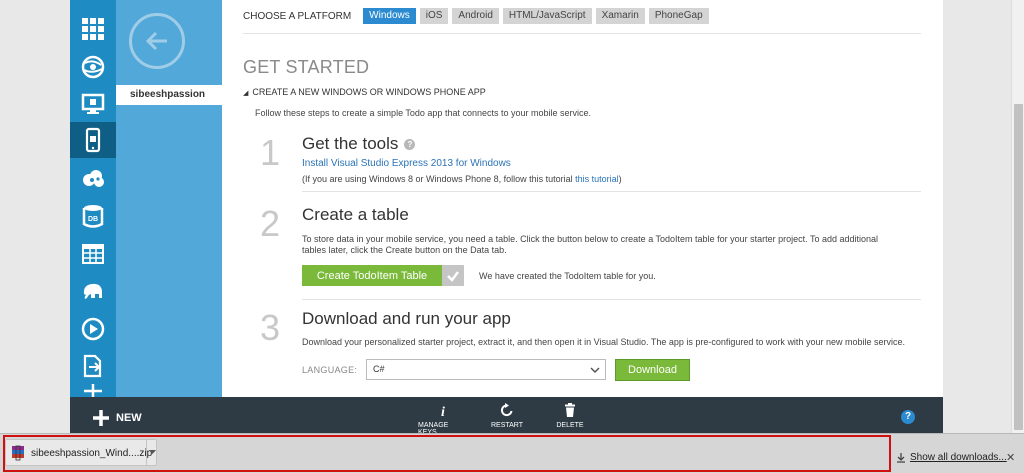  I want to click on step-number: 1, so click(270, 152).